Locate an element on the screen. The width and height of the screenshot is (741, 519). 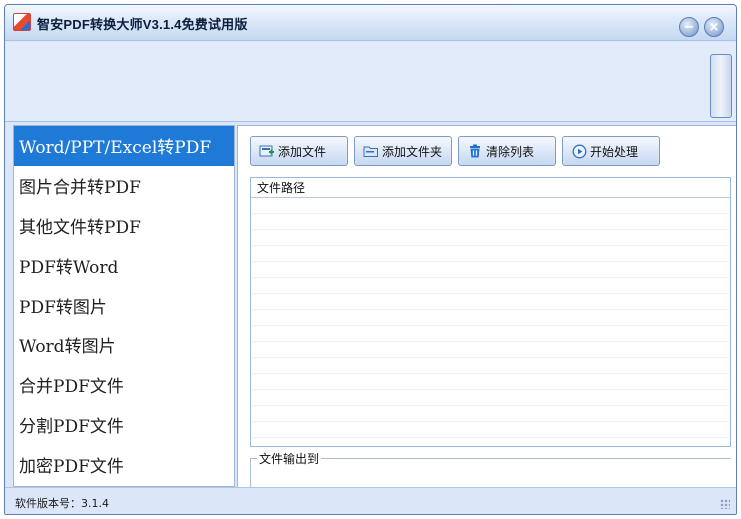
minimize-icon: − is located at coordinates (689, 27).